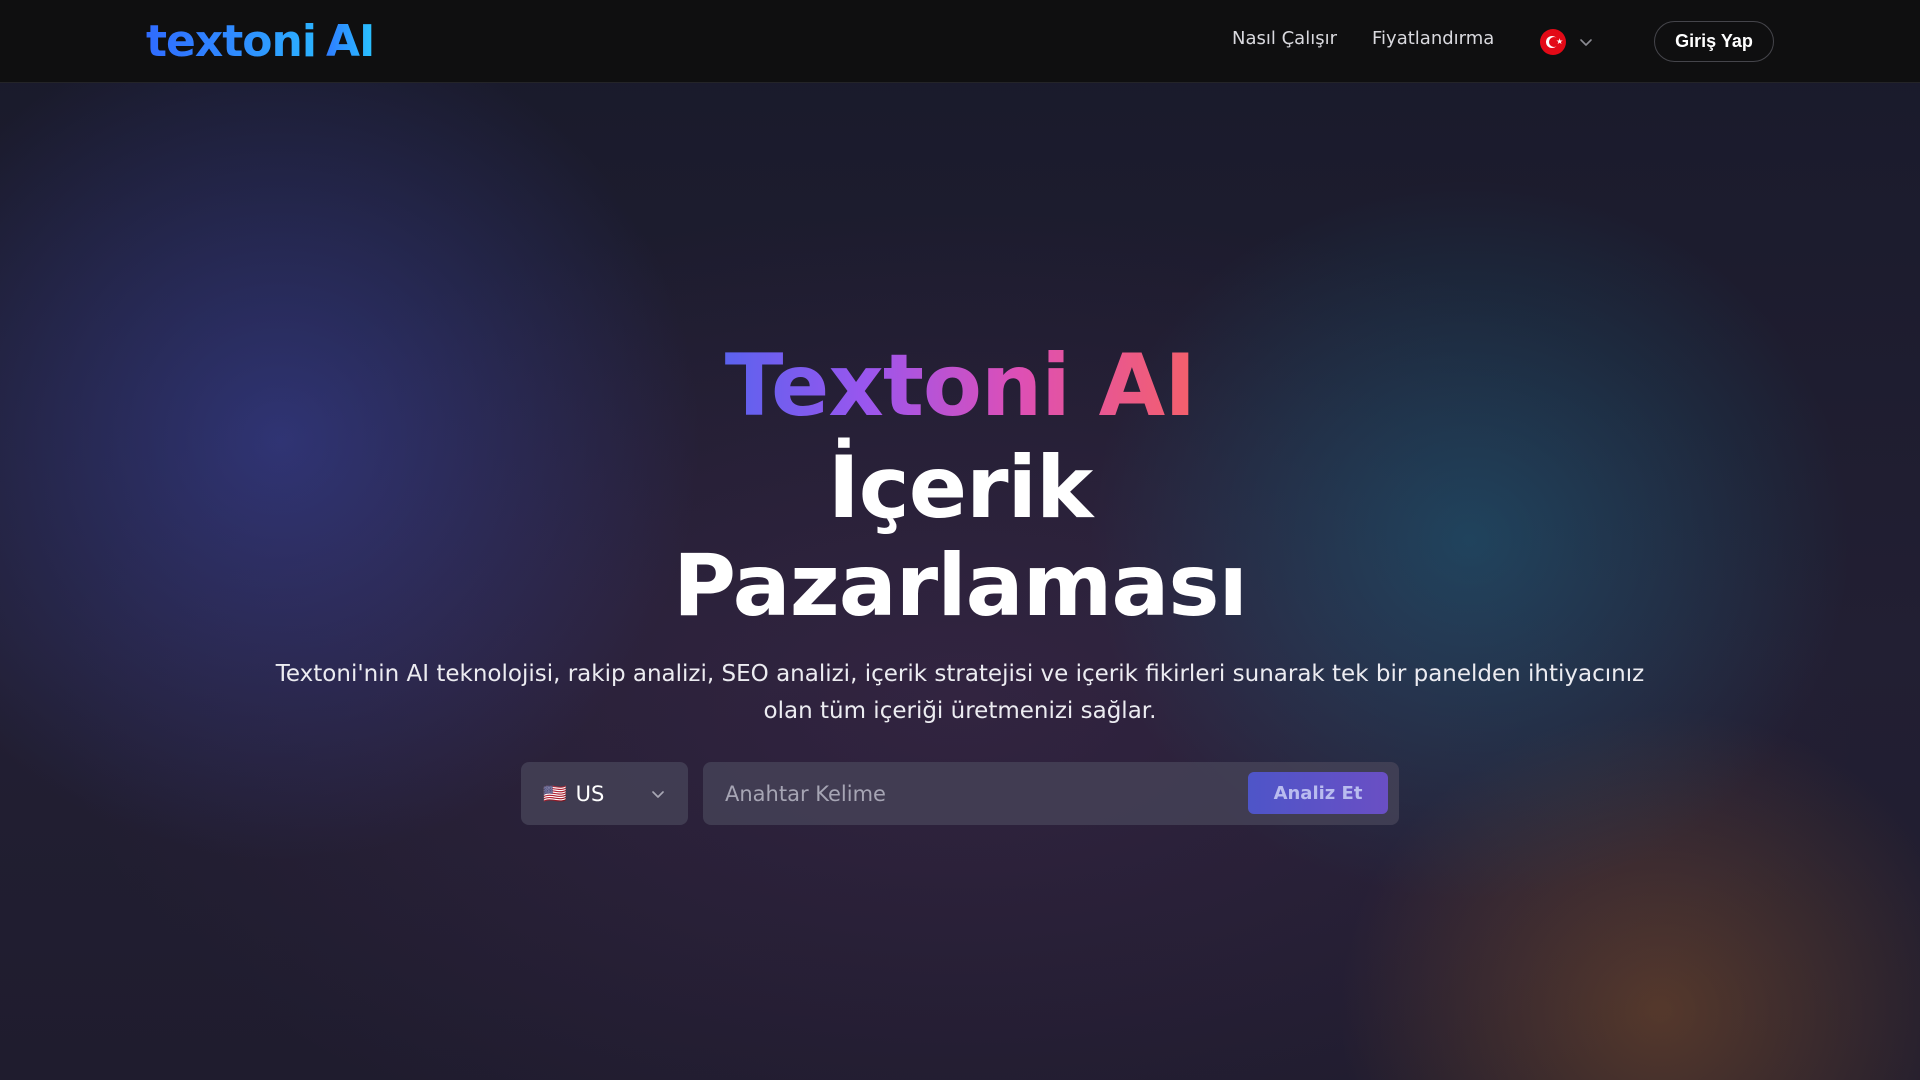 This screenshot has width=1920, height=1080. Describe the element at coordinates (1553, 42) in the screenshot. I see `turkey-flag-icon: ★` at that location.